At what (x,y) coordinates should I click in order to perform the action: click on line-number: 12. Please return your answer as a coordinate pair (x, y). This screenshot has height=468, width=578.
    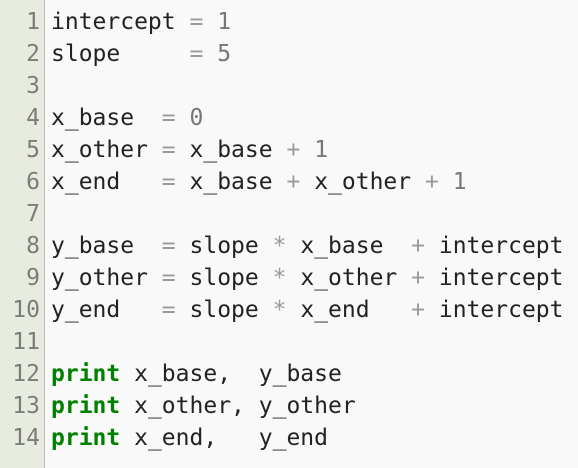
    Looking at the image, I should click on (26, 374).